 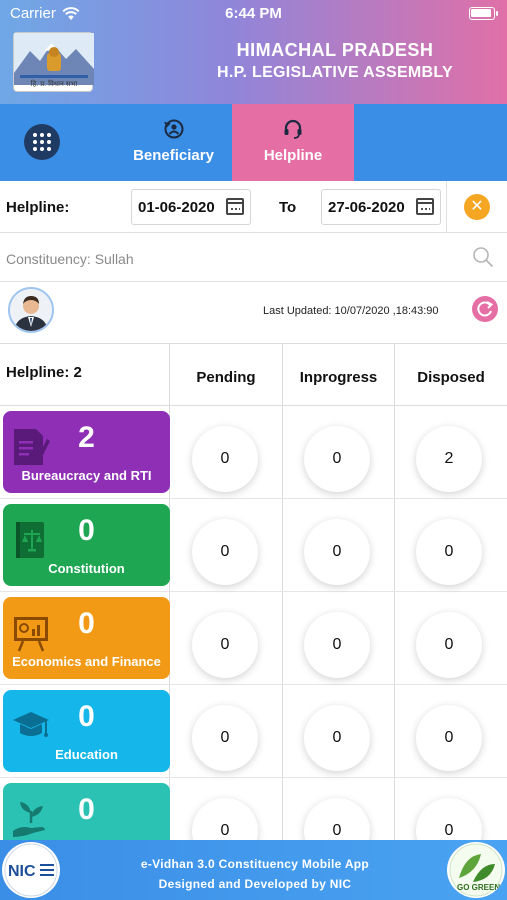 I want to click on constituency-search-text: Constituency: Sullah, so click(x=70, y=259).